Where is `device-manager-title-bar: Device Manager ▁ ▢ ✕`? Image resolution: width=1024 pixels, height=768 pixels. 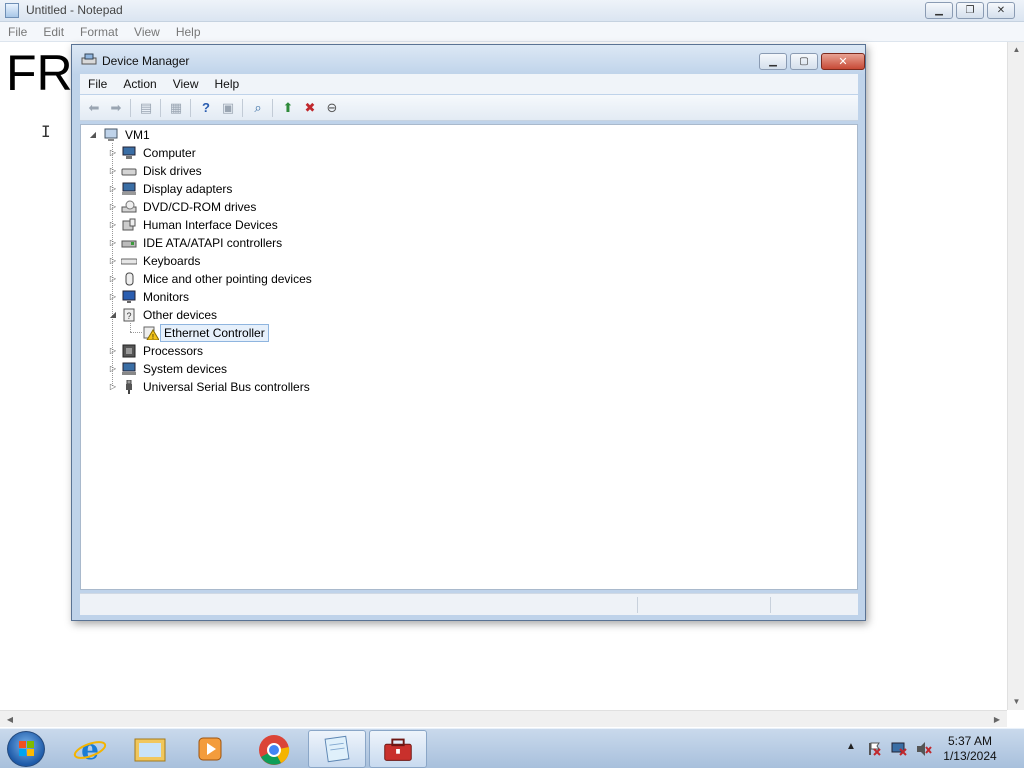
device-manager-title-bar: Device Manager ▁ ▢ ✕ is located at coordinates (468, 60).